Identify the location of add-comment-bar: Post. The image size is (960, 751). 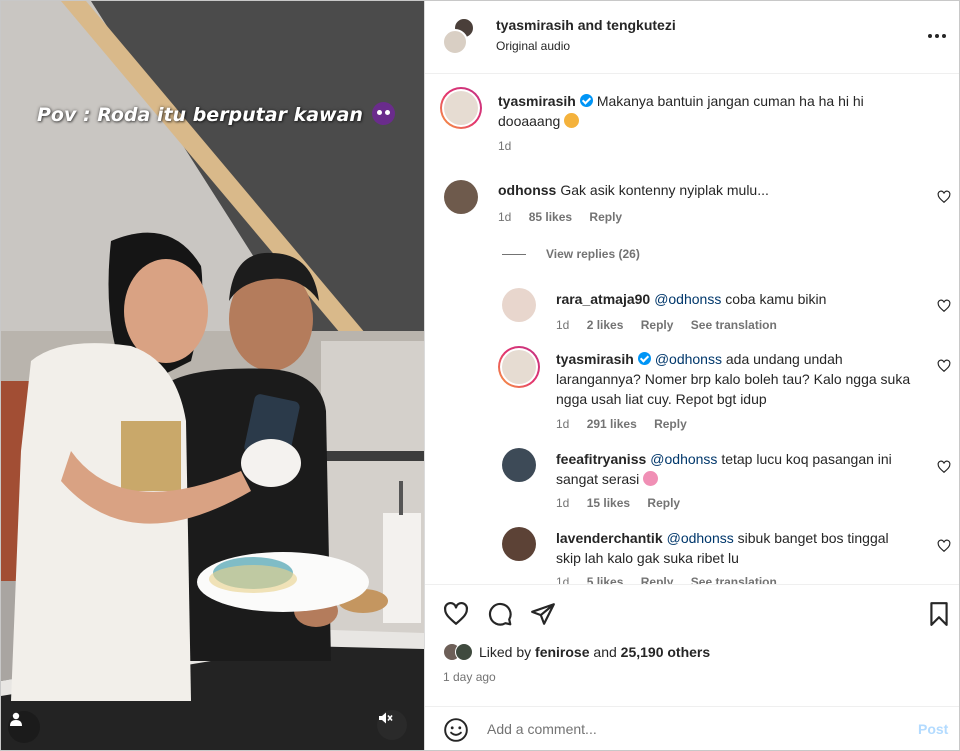
(692, 728).